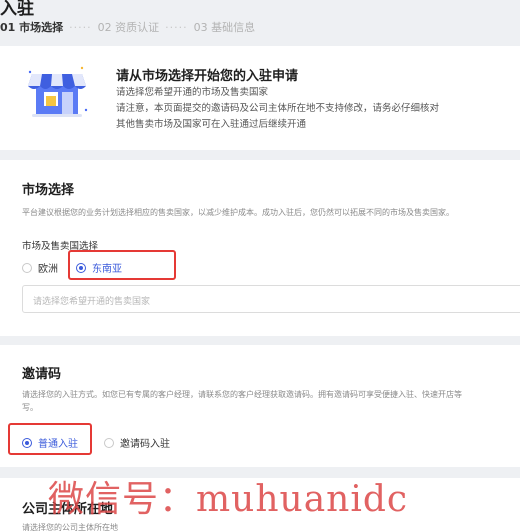 Image resolution: width=520 pixels, height=532 pixels. What do you see at coordinates (228, 499) in the screenshot?
I see `watermark-text: 微信号：muhuanidc` at bounding box center [228, 499].